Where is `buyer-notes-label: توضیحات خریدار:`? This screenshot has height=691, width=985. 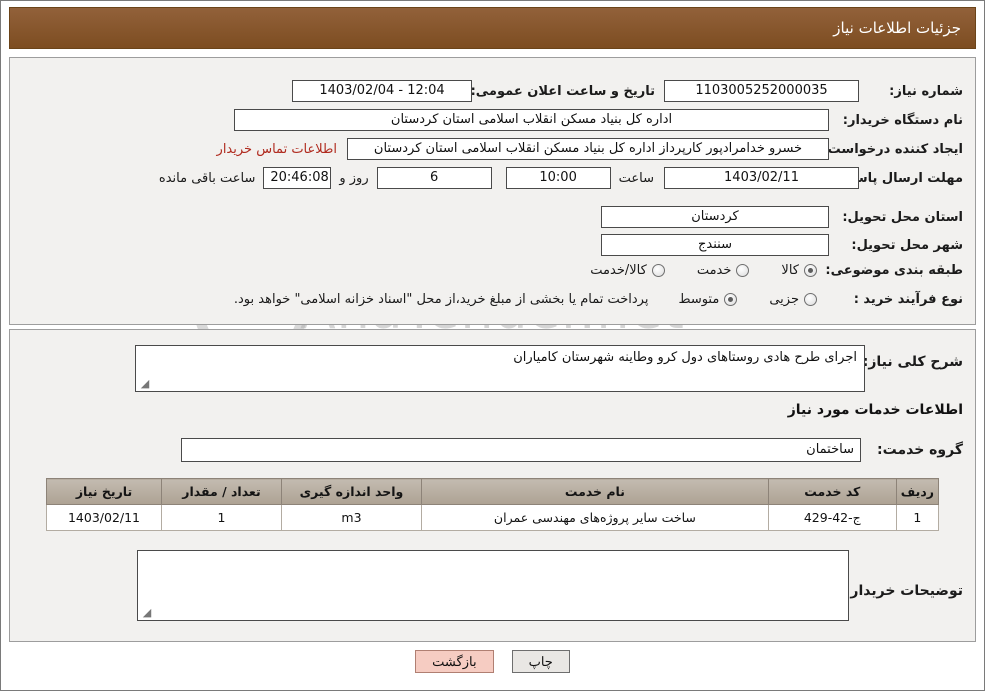 buyer-notes-label: توضیحات خریدار: is located at coordinates (903, 591).